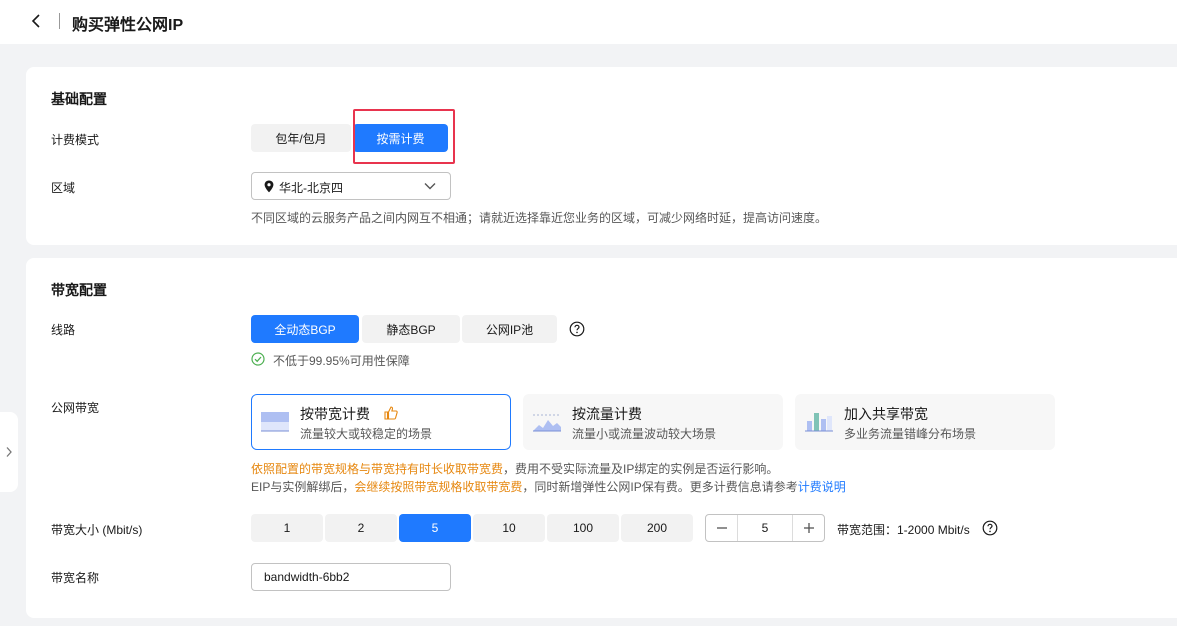 The image size is (1177, 626). Describe the element at coordinates (391, 413) in the screenshot. I see `thumbs-up-icon` at that location.